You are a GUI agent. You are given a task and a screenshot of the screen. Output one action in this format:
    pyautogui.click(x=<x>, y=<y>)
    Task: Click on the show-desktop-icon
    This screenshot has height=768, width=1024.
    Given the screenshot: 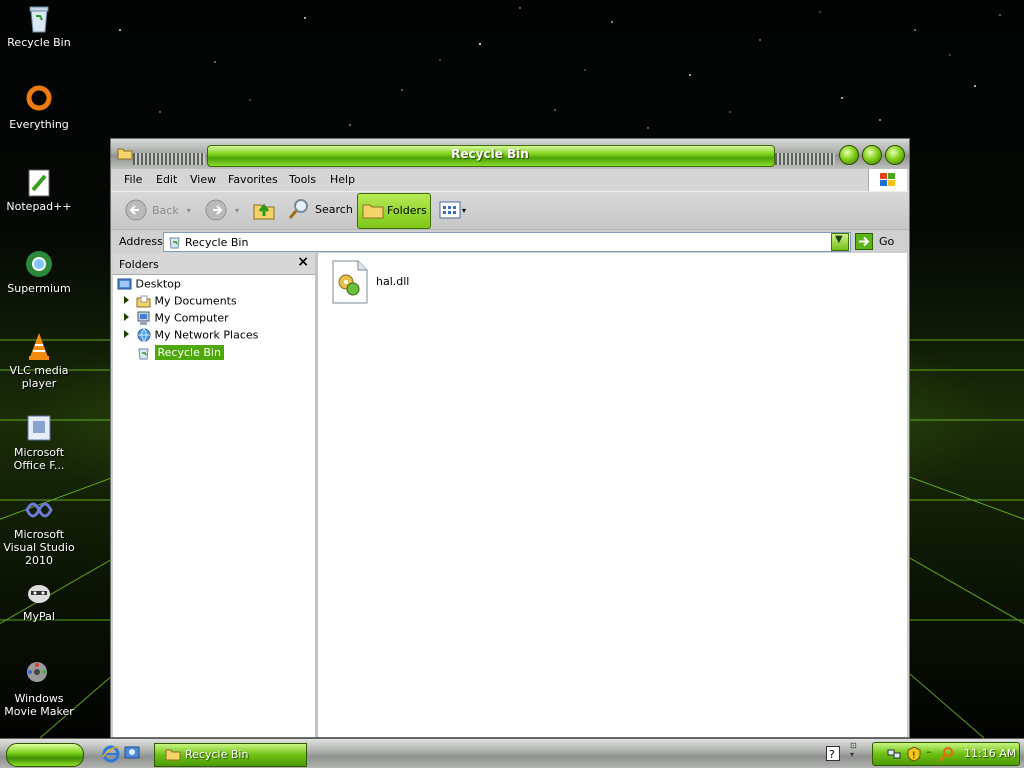 What is the action you would take?
    pyautogui.click(x=132, y=753)
    